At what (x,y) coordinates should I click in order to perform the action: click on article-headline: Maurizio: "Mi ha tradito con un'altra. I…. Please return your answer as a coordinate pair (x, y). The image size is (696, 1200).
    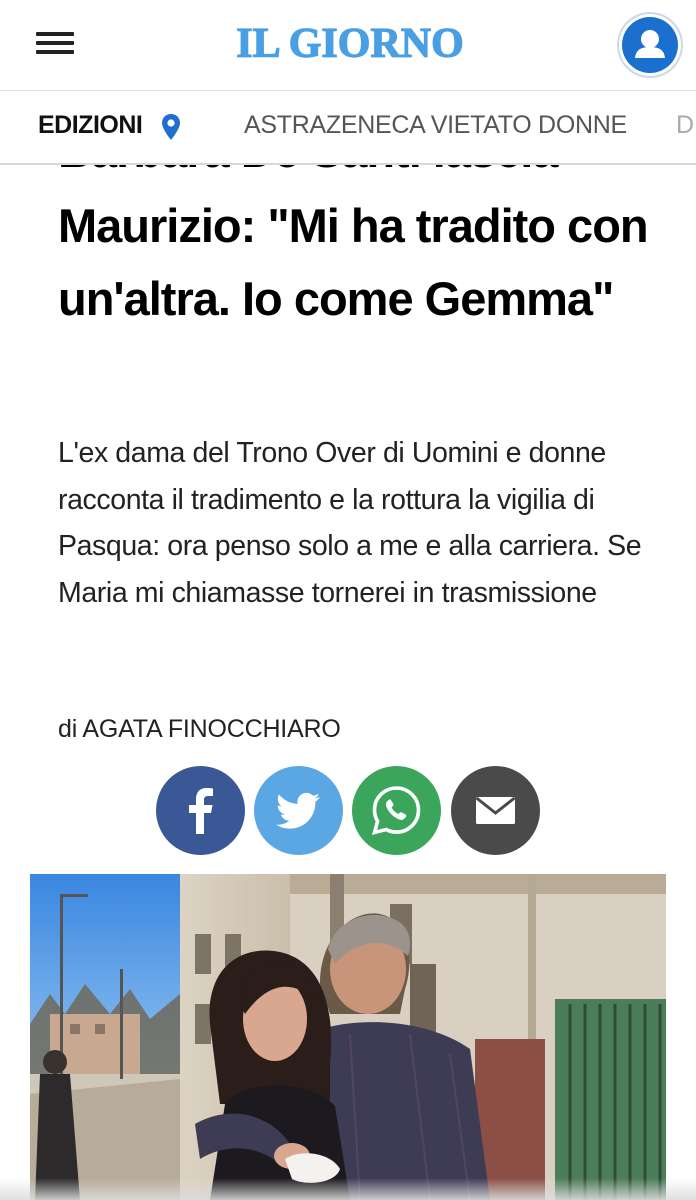
    Looking at the image, I should click on (353, 262).